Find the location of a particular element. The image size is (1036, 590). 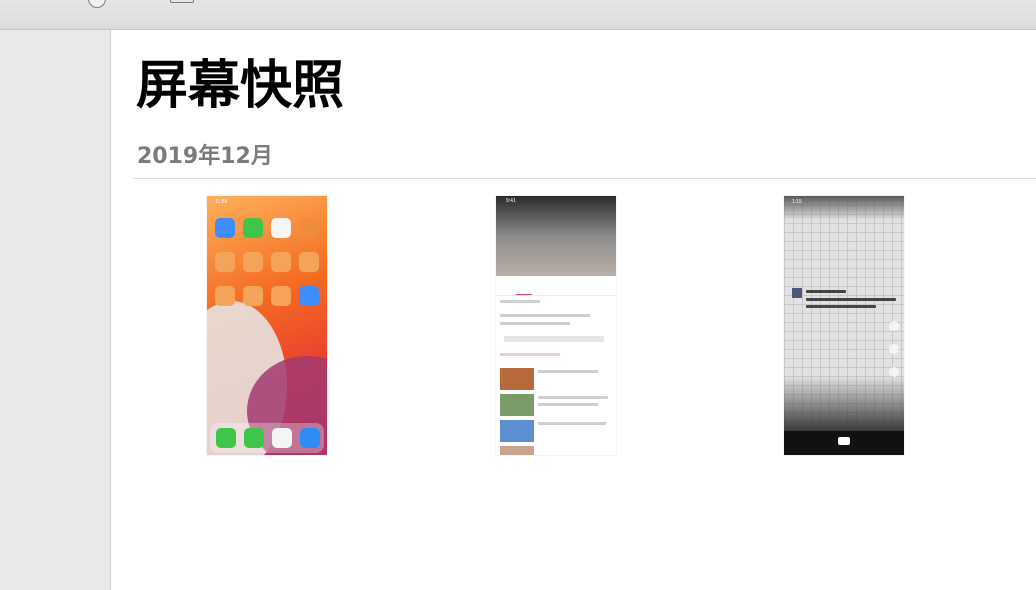

status-bar-time: 11:59 is located at coordinates (221, 202).